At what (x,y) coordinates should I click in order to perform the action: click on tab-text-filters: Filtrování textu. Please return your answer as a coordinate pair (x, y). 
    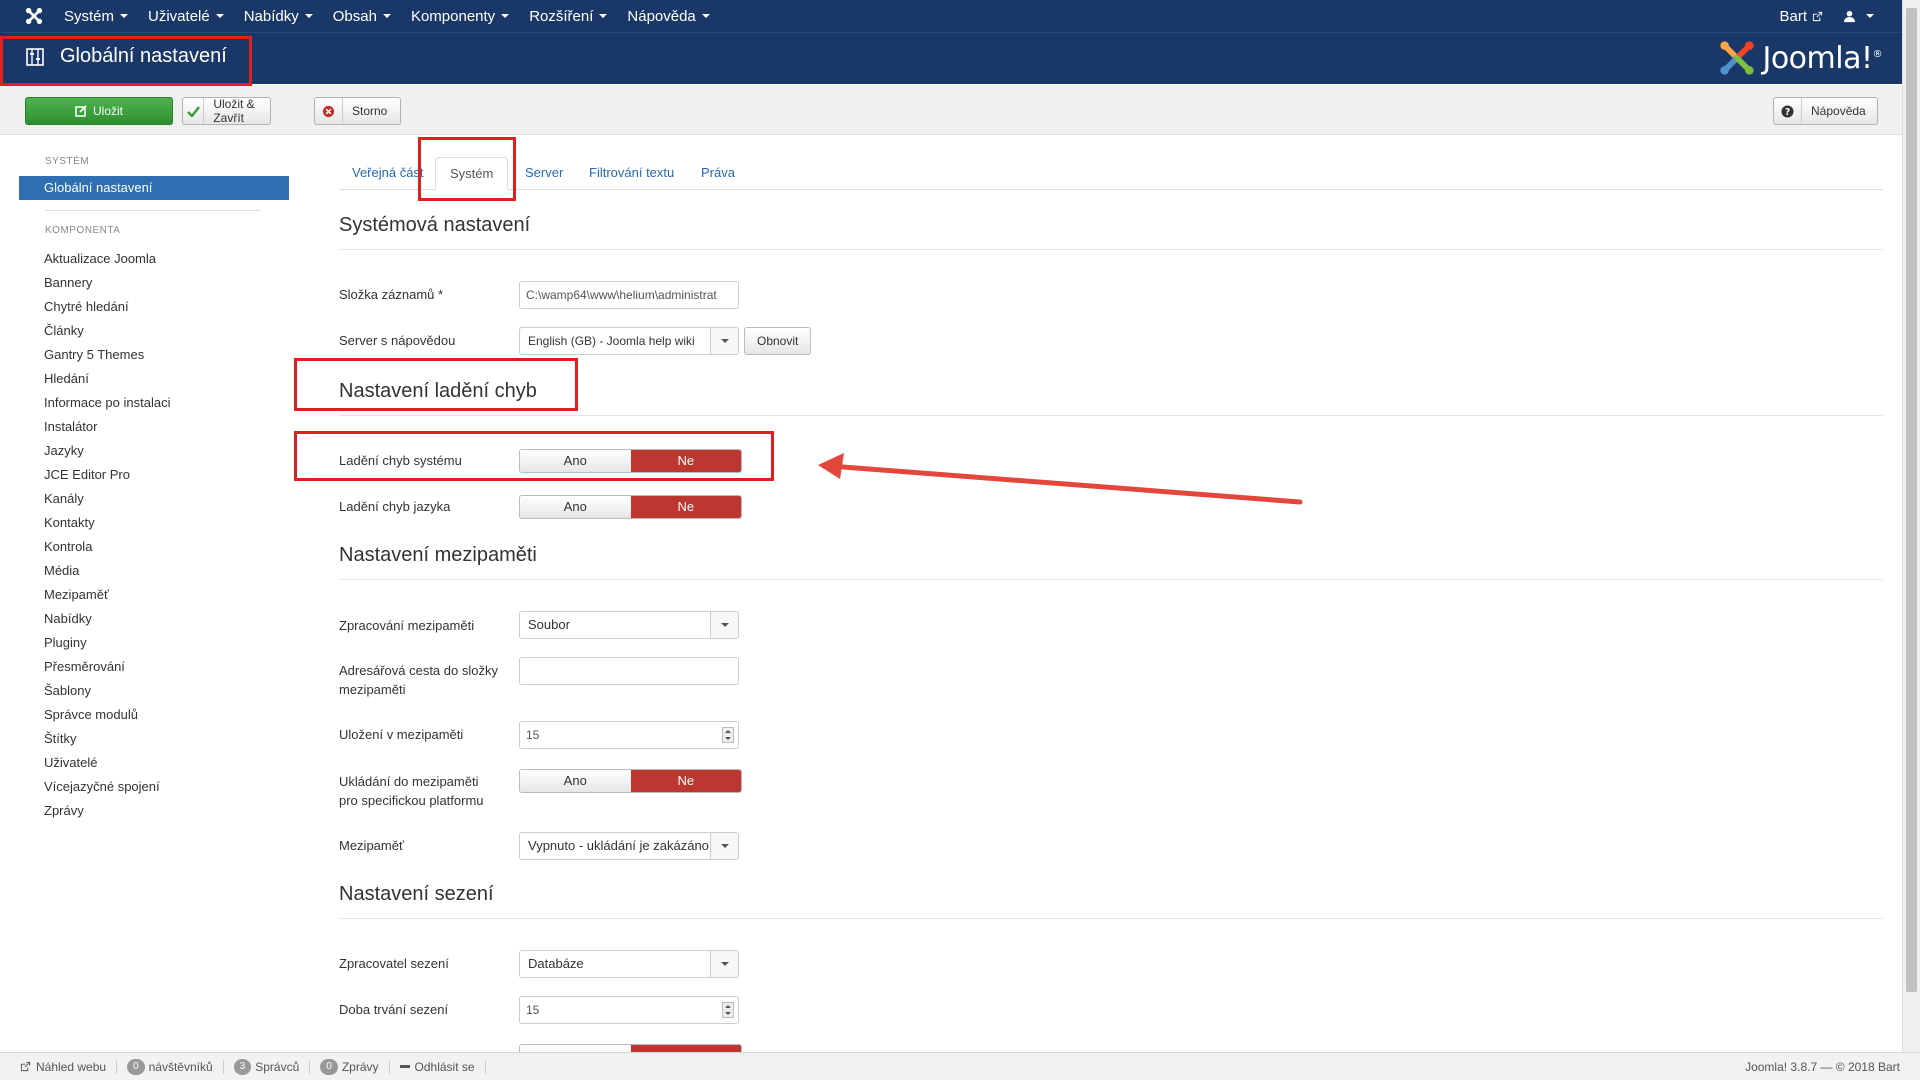
    Looking at the image, I should click on (631, 173).